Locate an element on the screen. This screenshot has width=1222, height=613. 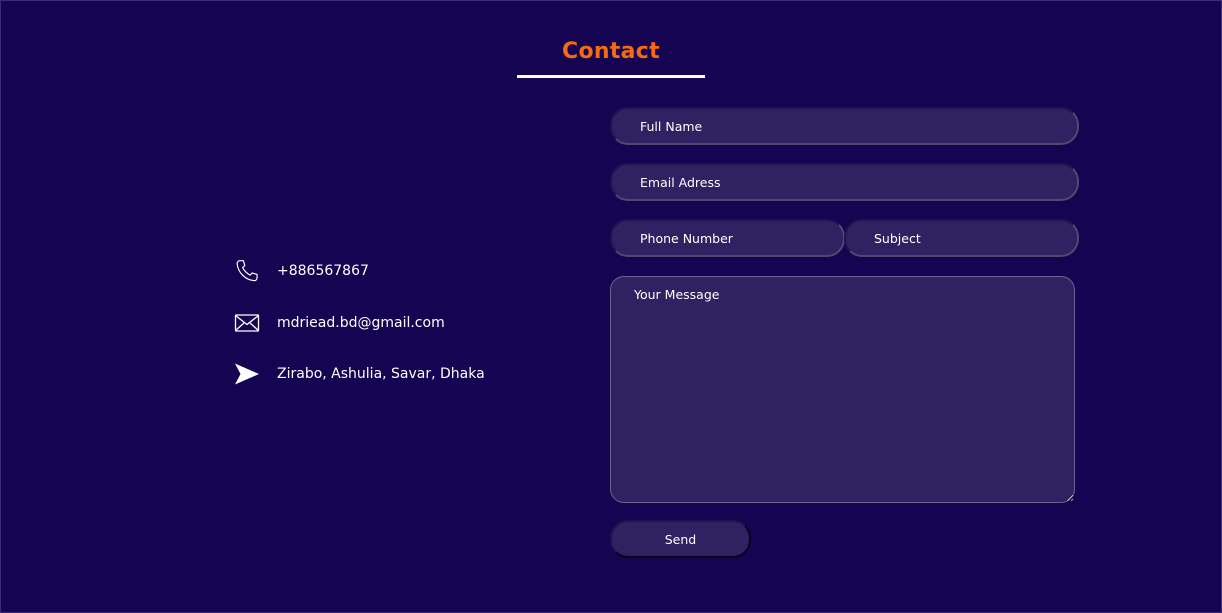
phone-icon is located at coordinates (247, 271).